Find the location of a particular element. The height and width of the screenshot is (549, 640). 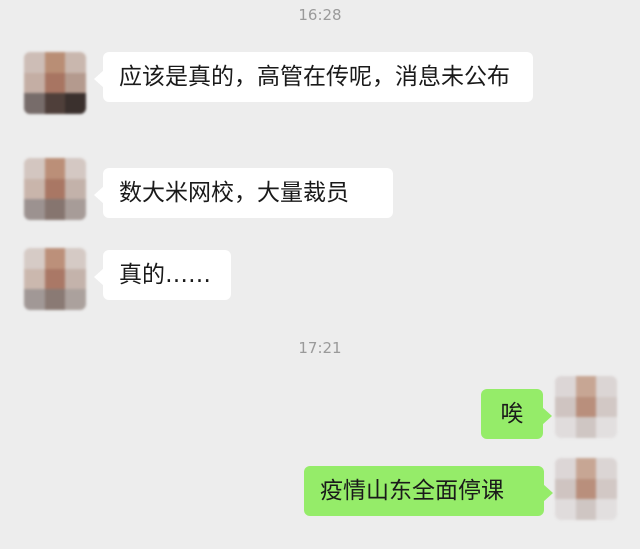

message-text: 数大米网校，大量裁员 is located at coordinates (234, 193).